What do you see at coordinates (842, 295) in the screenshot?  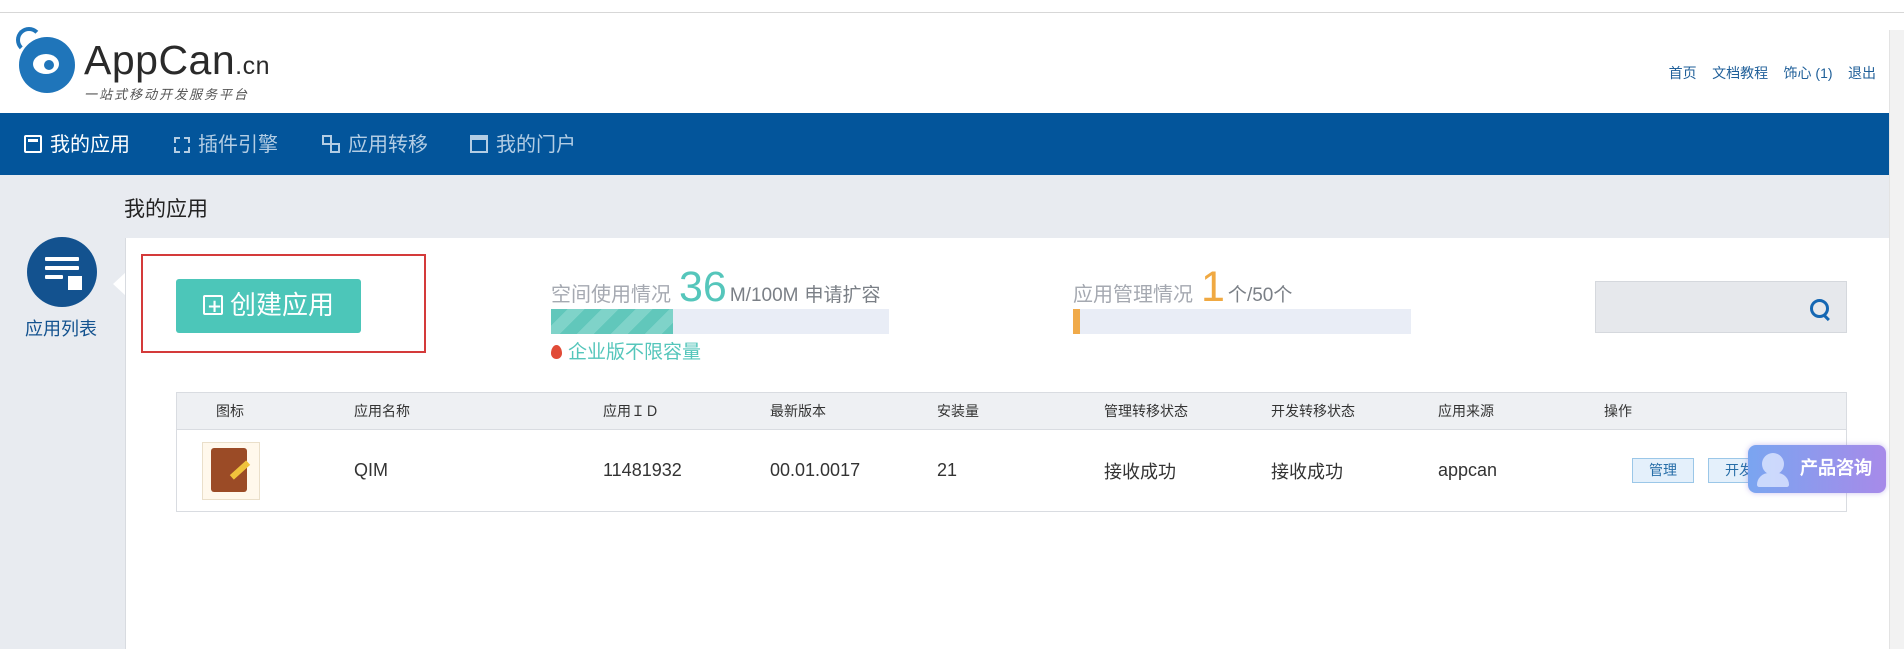 I see `apply-expand-link: 申请扩容` at bounding box center [842, 295].